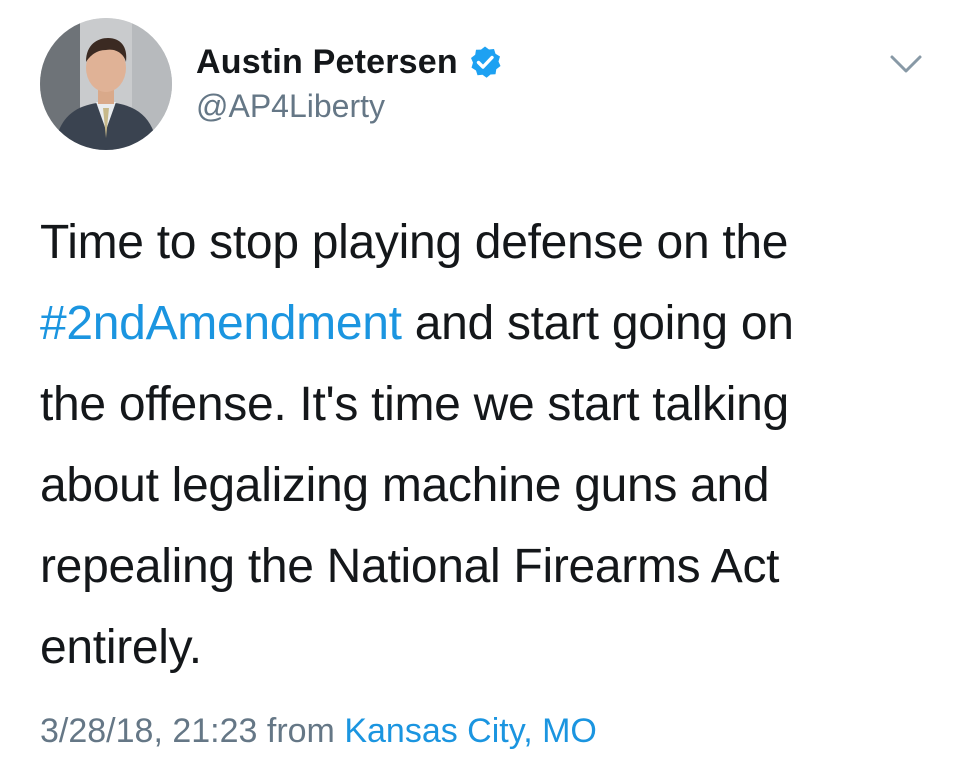  I want to click on tweet-text-segment: Time to stop playing defense on the, so click(414, 242).